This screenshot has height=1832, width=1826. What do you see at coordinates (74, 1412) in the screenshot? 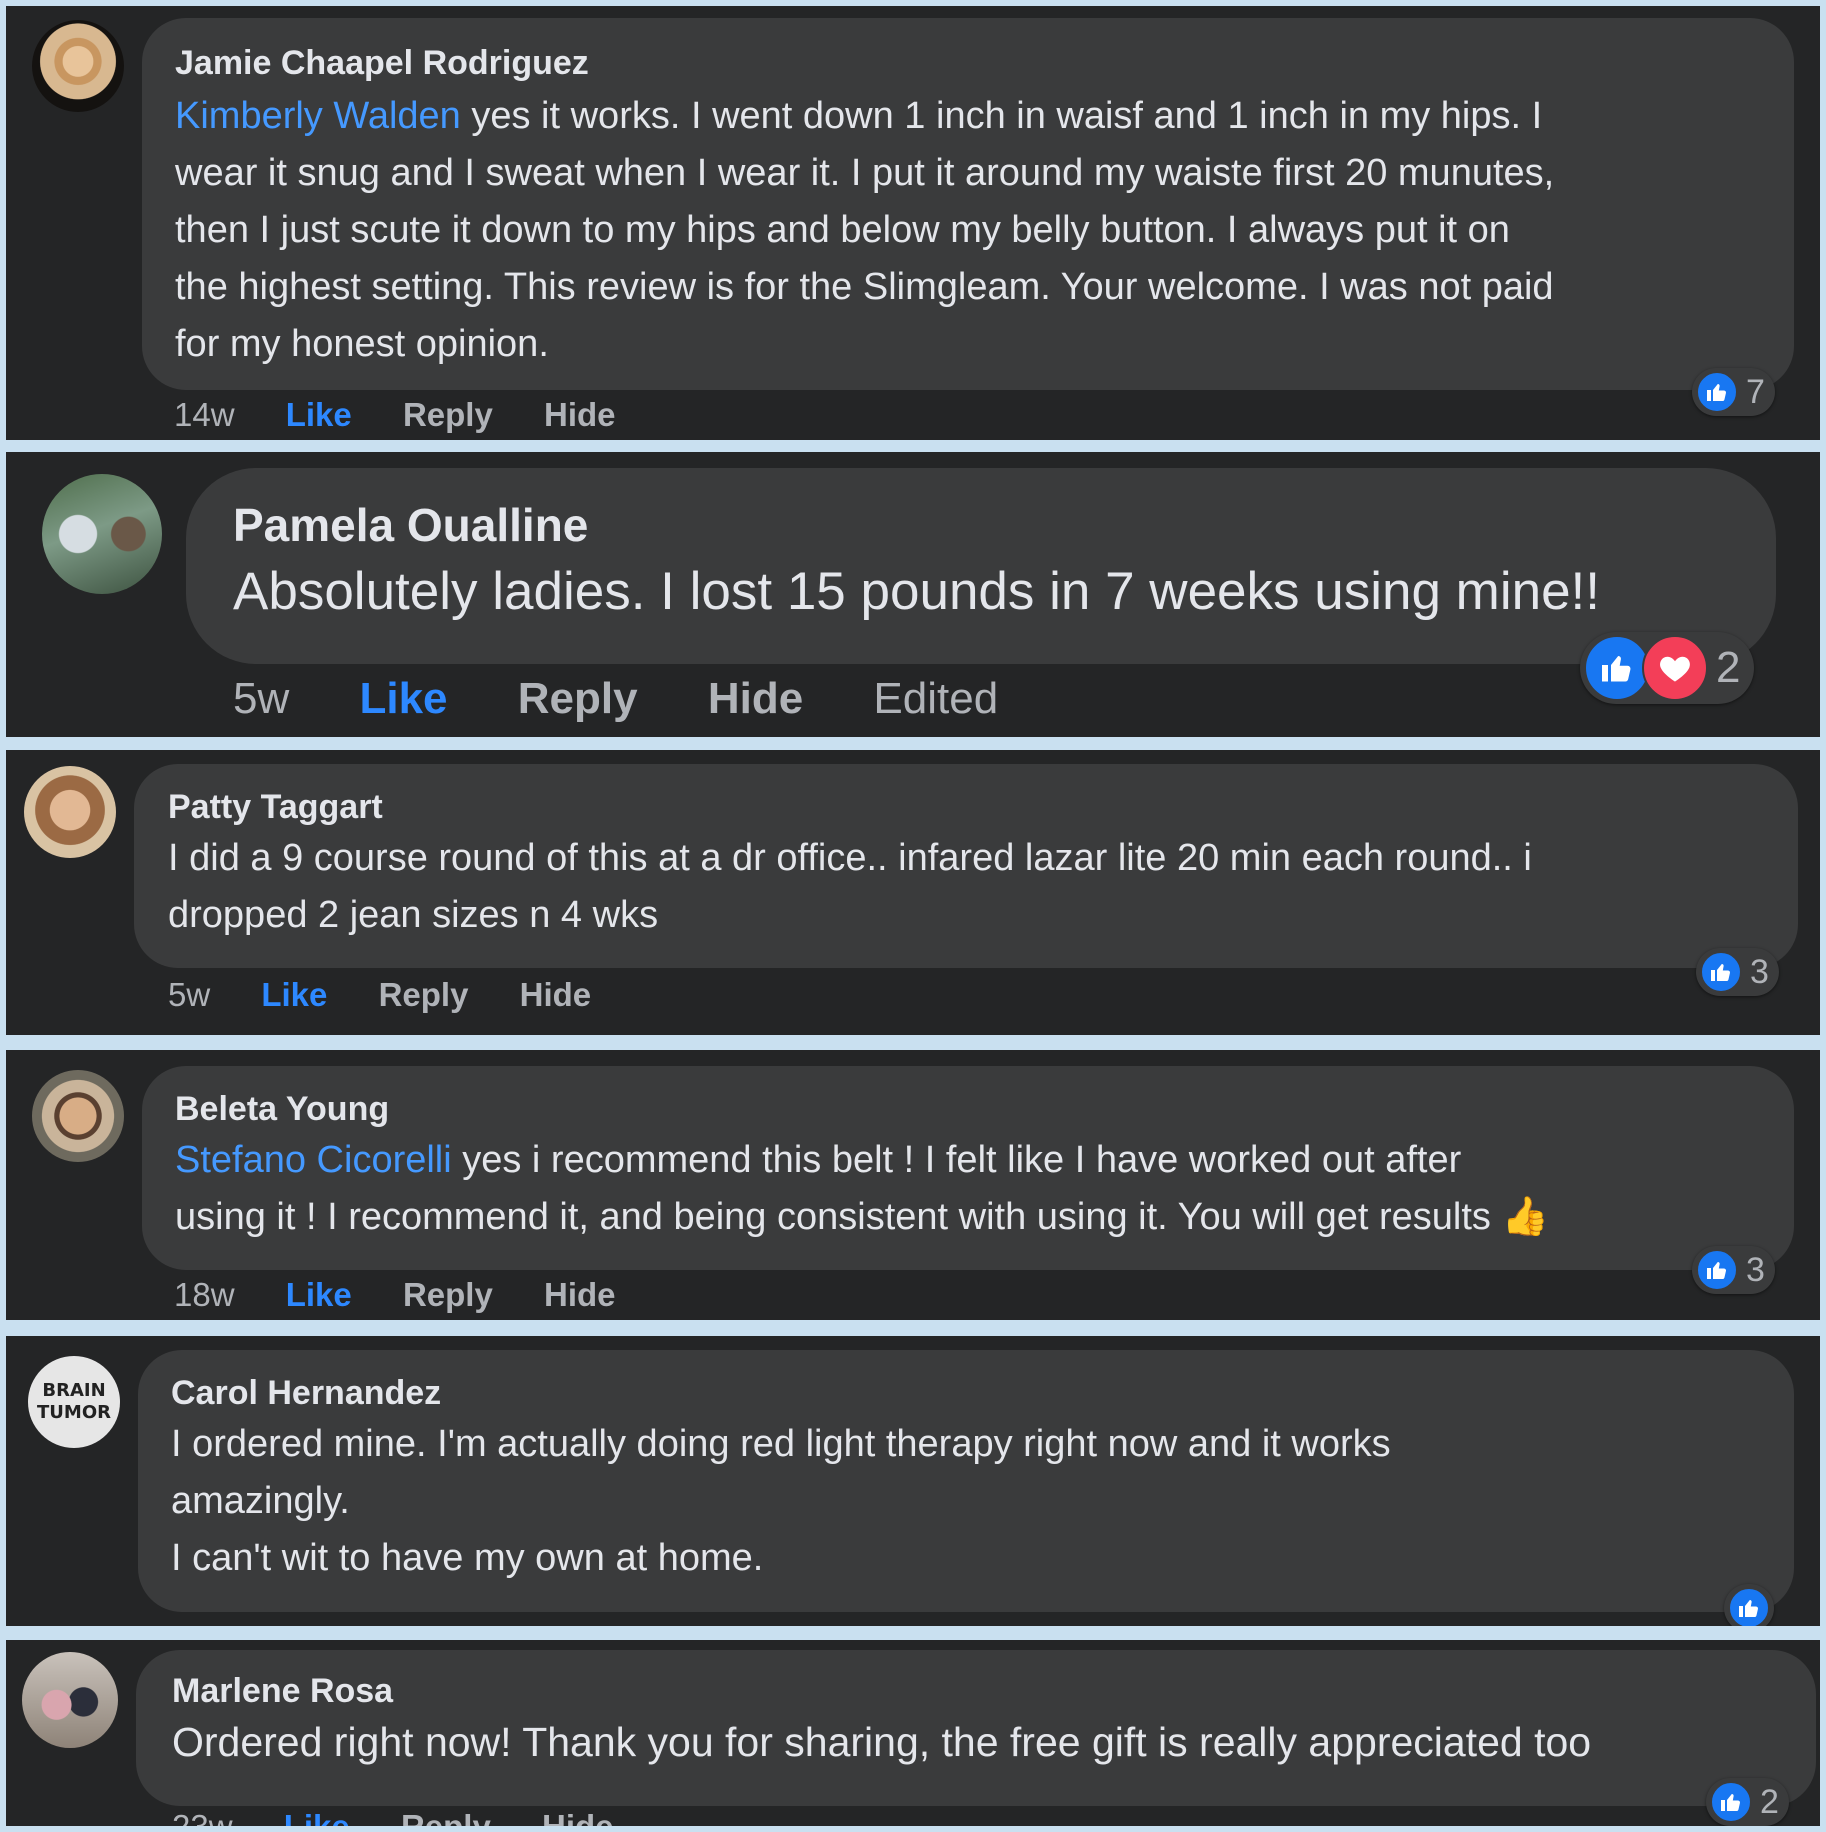
I see `avatar-text: TUMOR` at bounding box center [74, 1412].